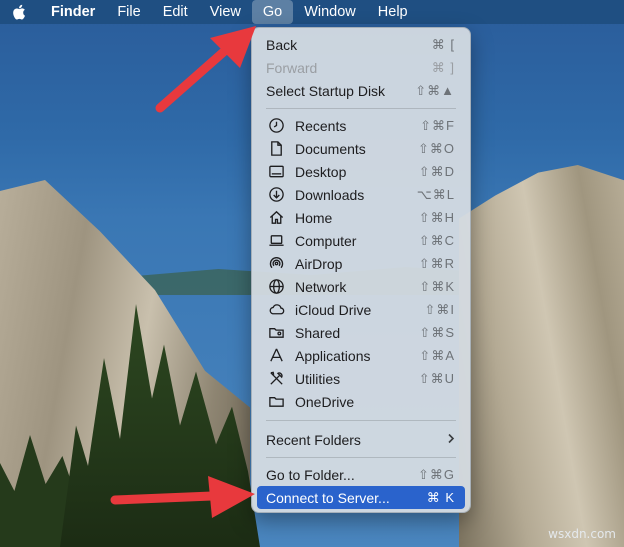  Describe the element at coordinates (276, 149) in the screenshot. I see `document-icon` at that location.